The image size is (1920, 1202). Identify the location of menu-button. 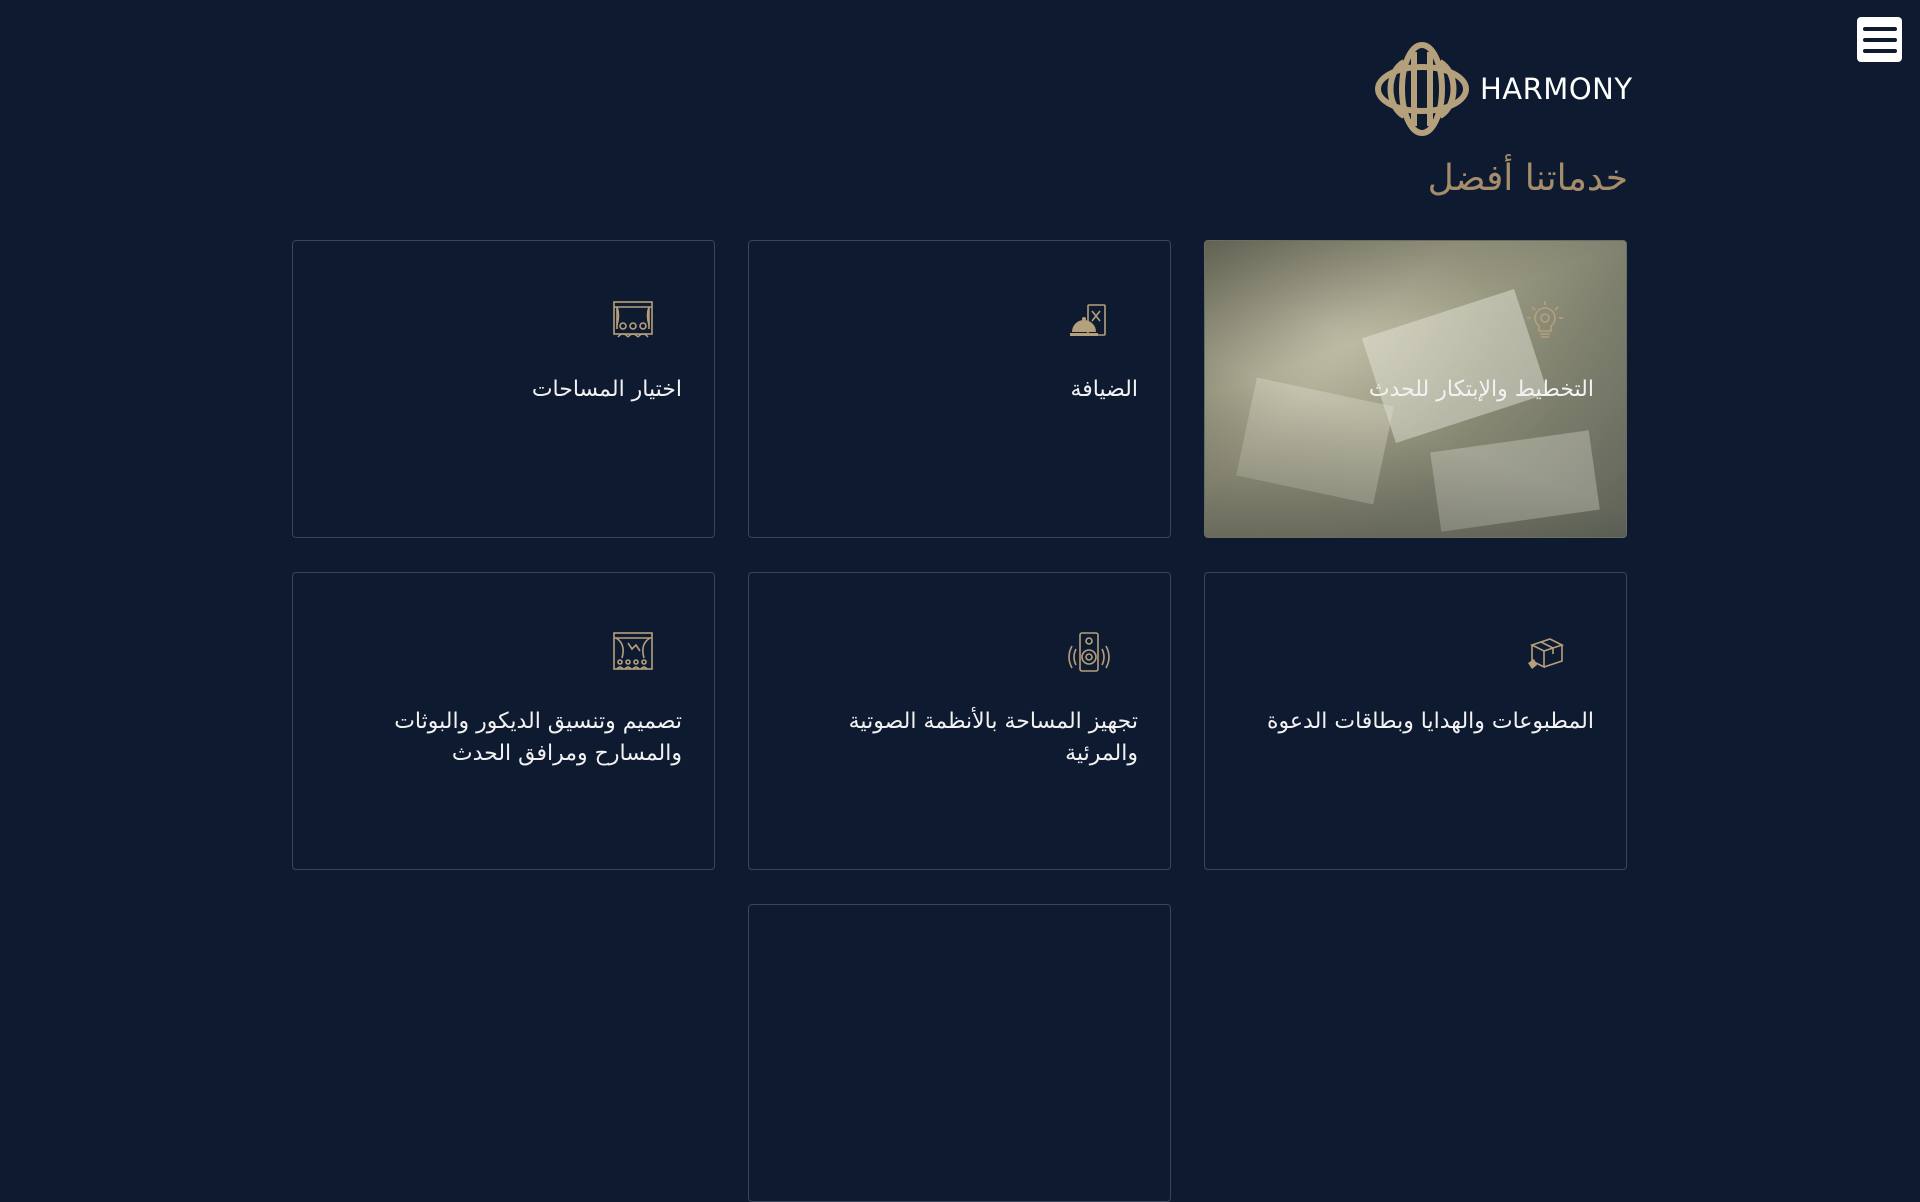
(1879, 39).